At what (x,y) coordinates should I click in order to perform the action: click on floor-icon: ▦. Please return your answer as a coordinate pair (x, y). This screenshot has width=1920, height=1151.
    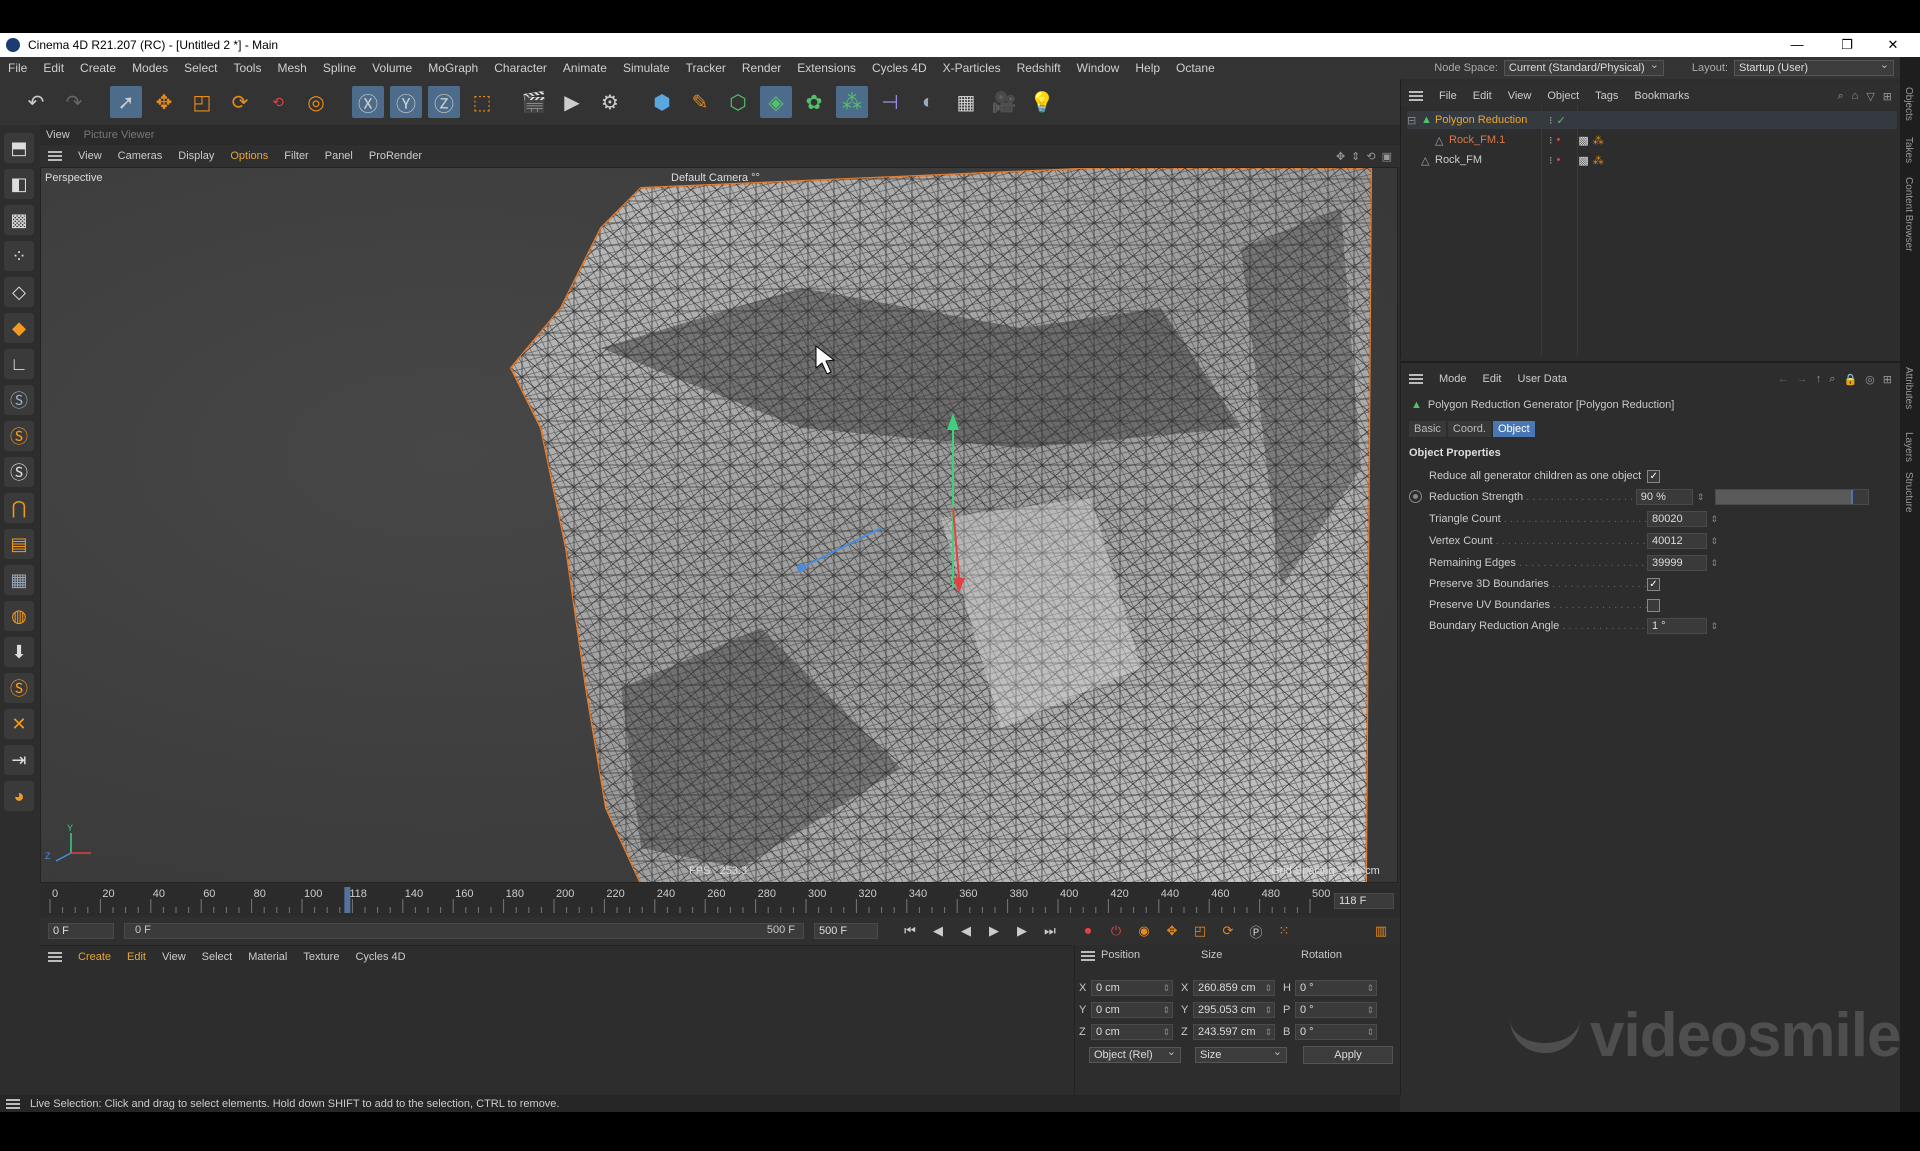
    Looking at the image, I should click on (966, 102).